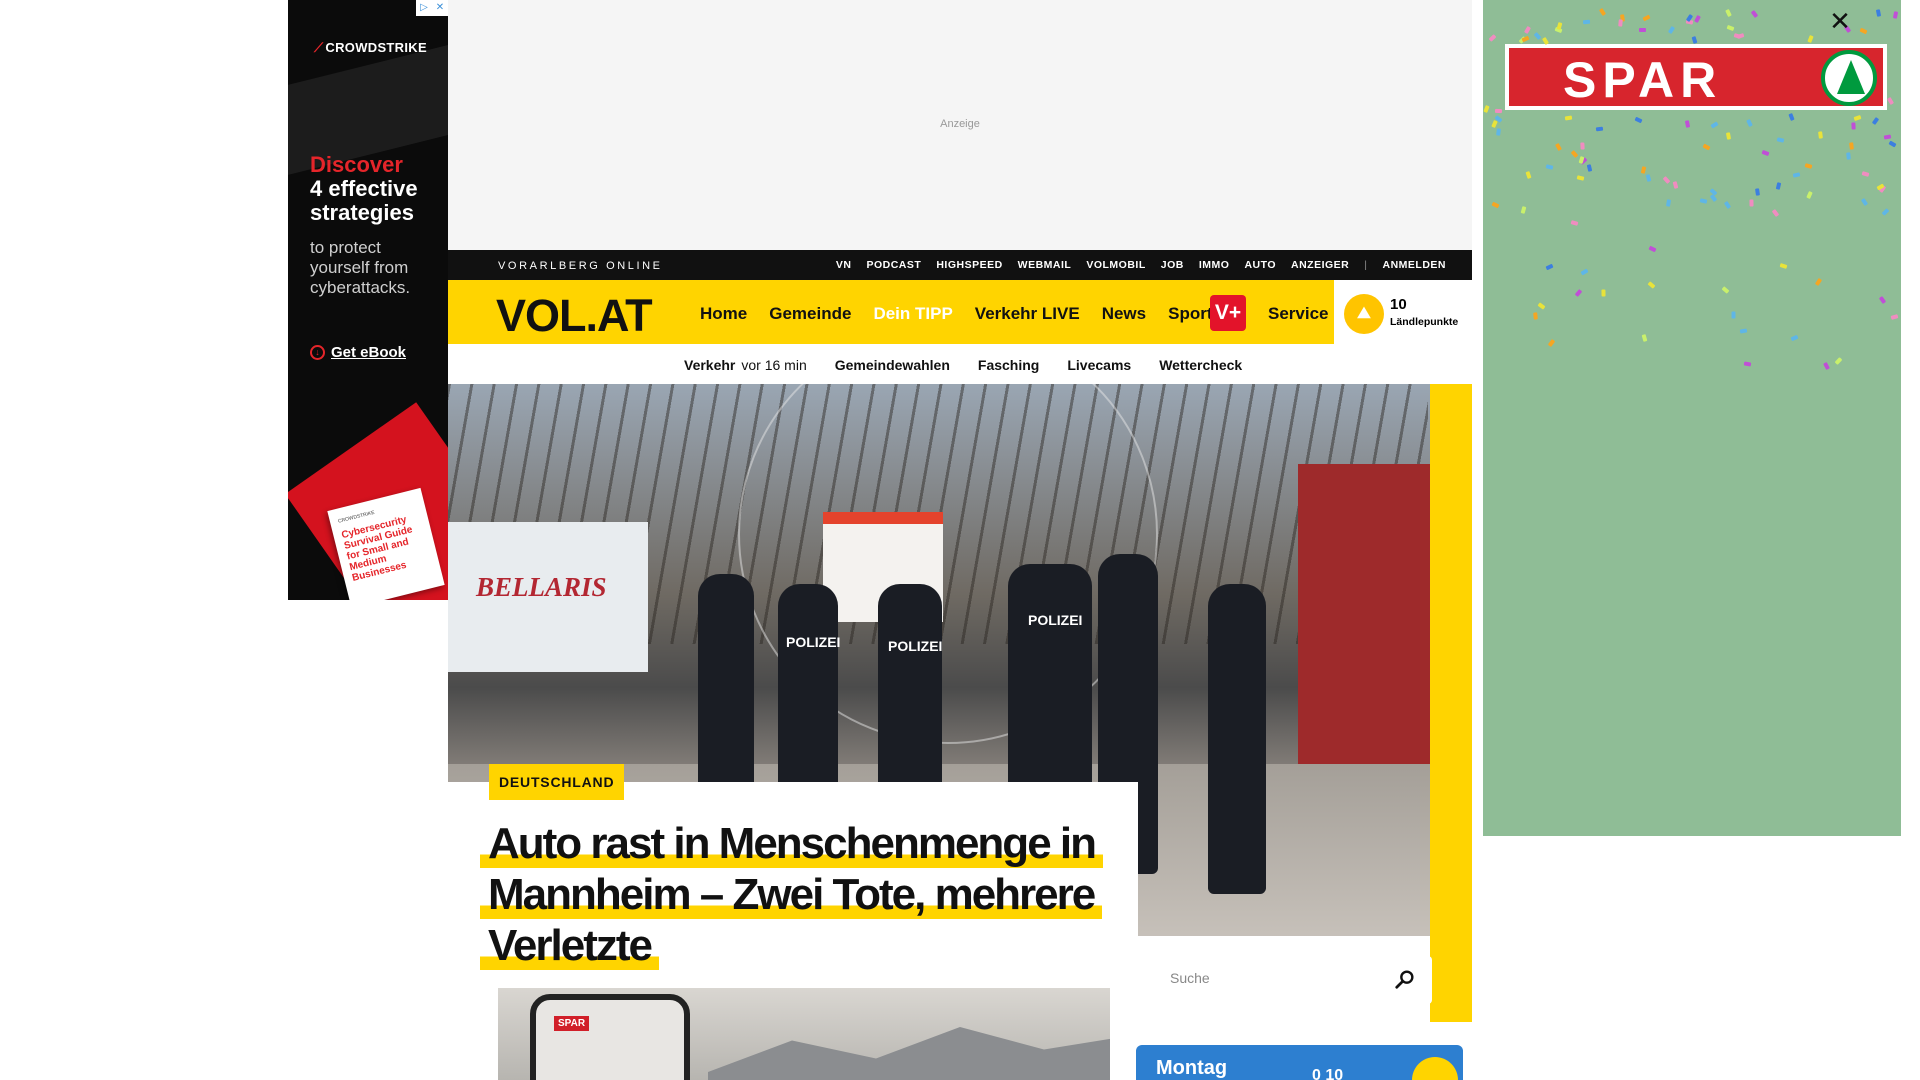 Image resolution: width=1920 pixels, height=1080 pixels. What do you see at coordinates (1115, 265) in the screenshot?
I see `top-link-volmobil: VOLMOBIL` at bounding box center [1115, 265].